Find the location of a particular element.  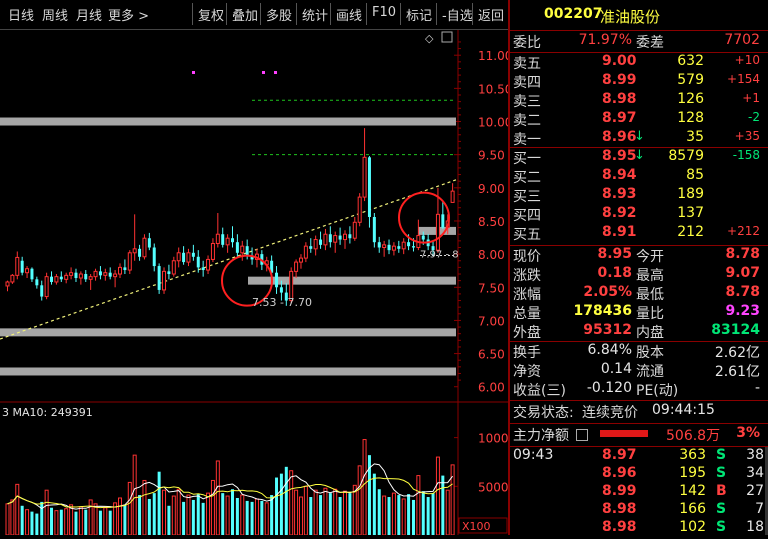

toolbar-multi-button: 多股 is located at coordinates (279, 14).